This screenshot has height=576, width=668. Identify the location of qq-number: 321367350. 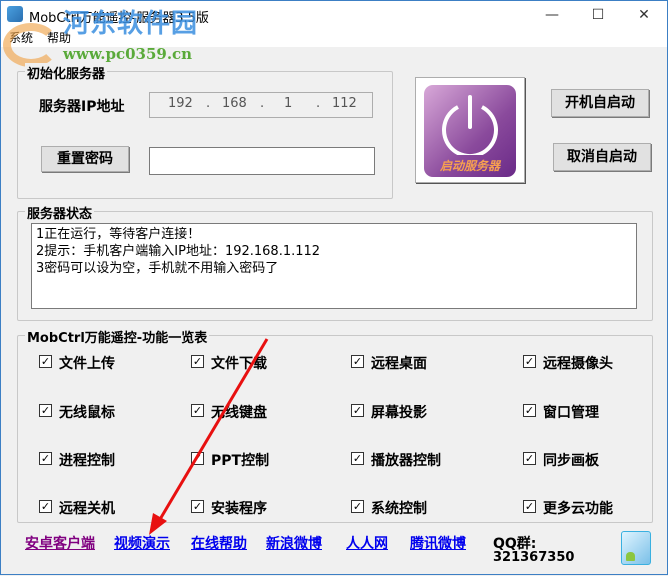
(534, 556).